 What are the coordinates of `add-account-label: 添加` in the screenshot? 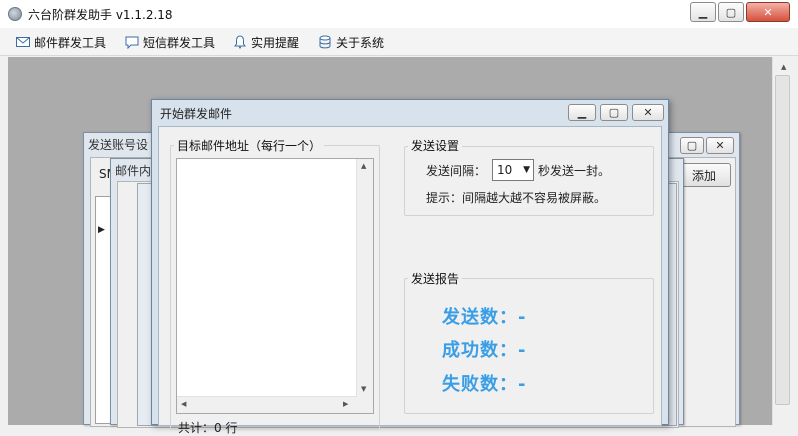 It's located at (703, 175).